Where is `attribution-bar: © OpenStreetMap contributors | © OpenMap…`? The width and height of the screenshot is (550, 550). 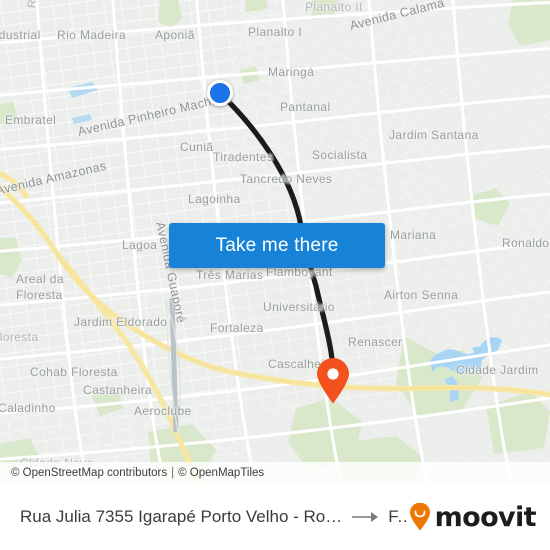
attribution-bar: © OpenStreetMap contributors | © OpenMap… is located at coordinates (275, 473).